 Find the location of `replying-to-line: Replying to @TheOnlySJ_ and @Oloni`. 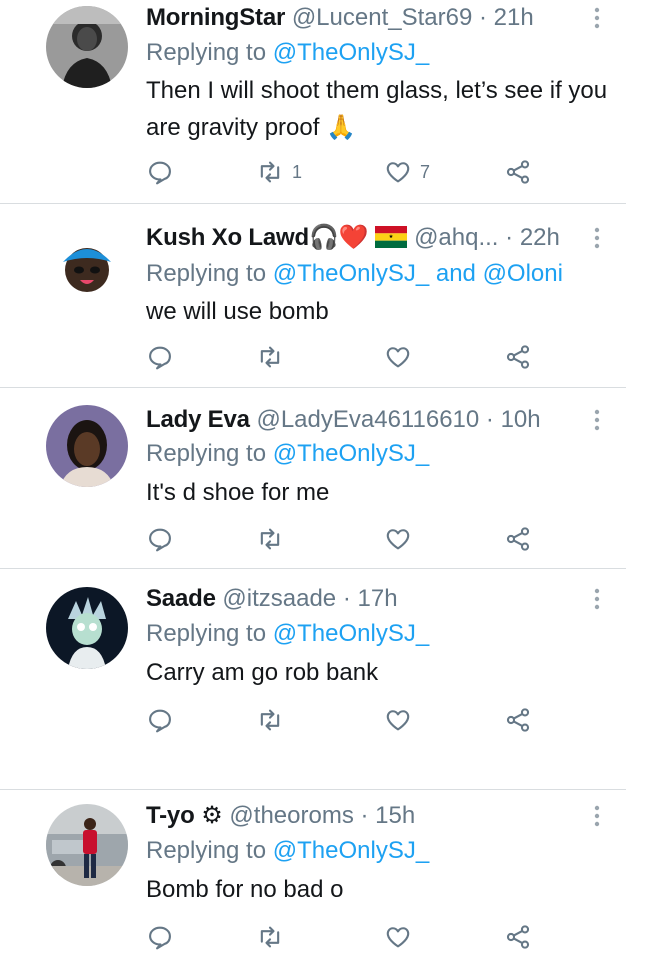

replying-to-line: Replying to @TheOnlySJ_ and @Oloni is located at coordinates (354, 274).